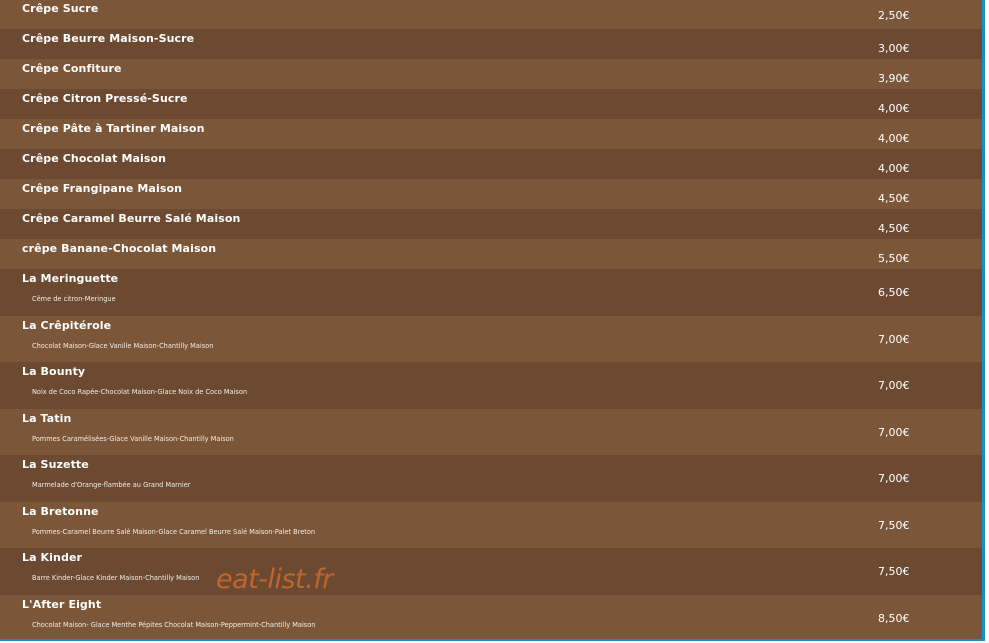  I want to click on item-name: La Bounty, so click(54, 371).